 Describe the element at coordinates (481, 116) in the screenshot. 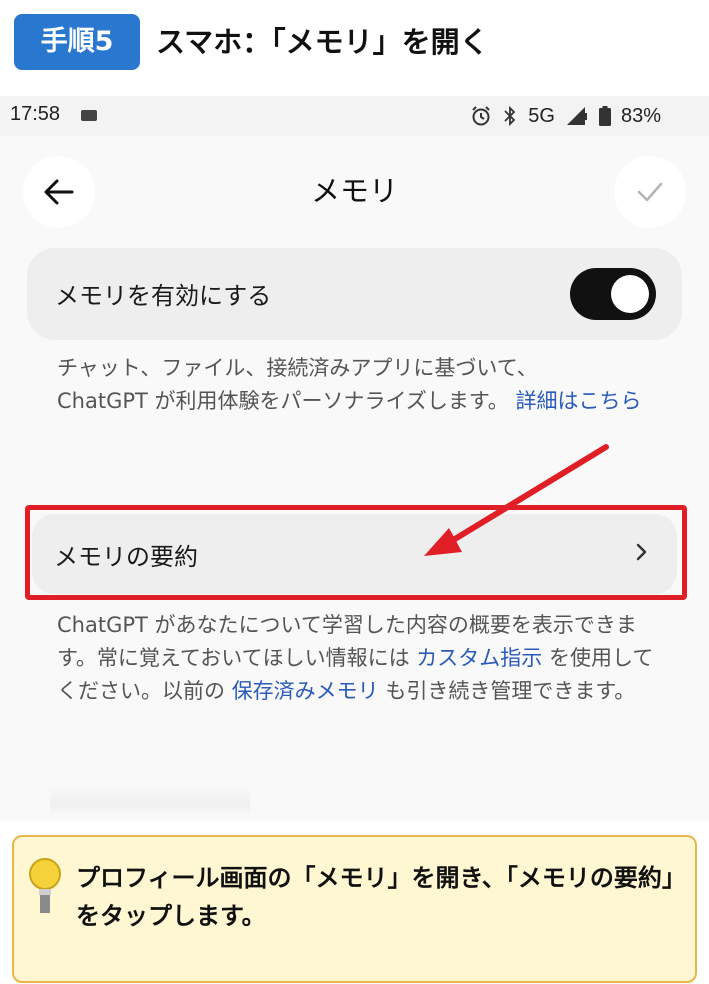

I see `alarm-icon` at that location.